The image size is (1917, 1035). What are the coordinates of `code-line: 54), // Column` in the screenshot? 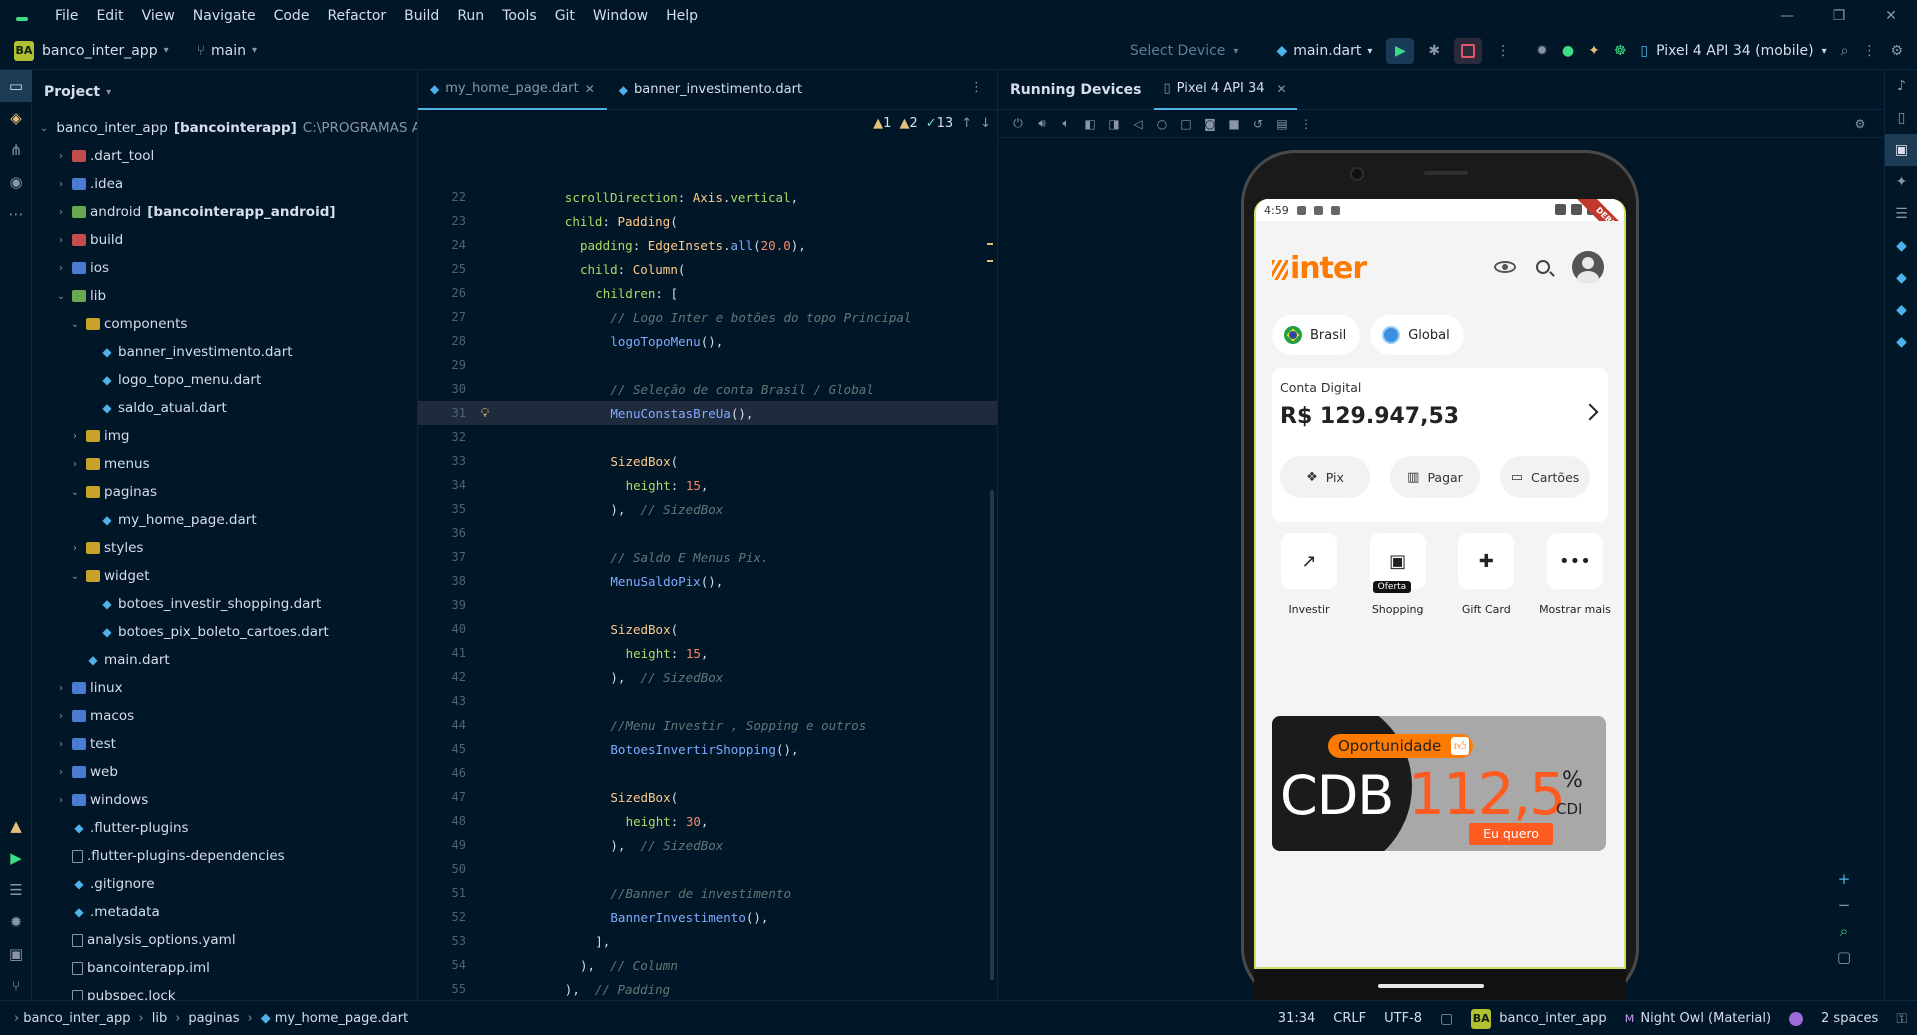 It's located at (707, 965).